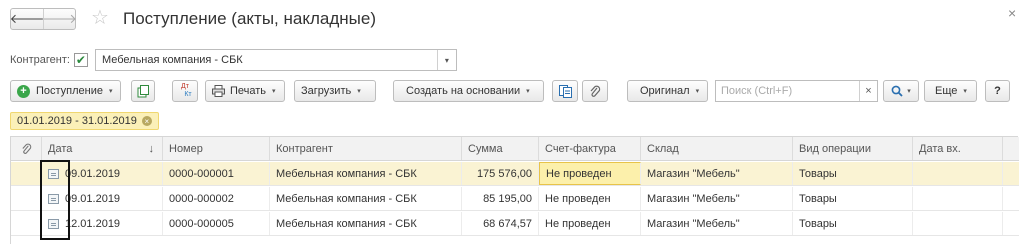  I want to click on create-receipt-button: + Поступление ▾, so click(65, 91).